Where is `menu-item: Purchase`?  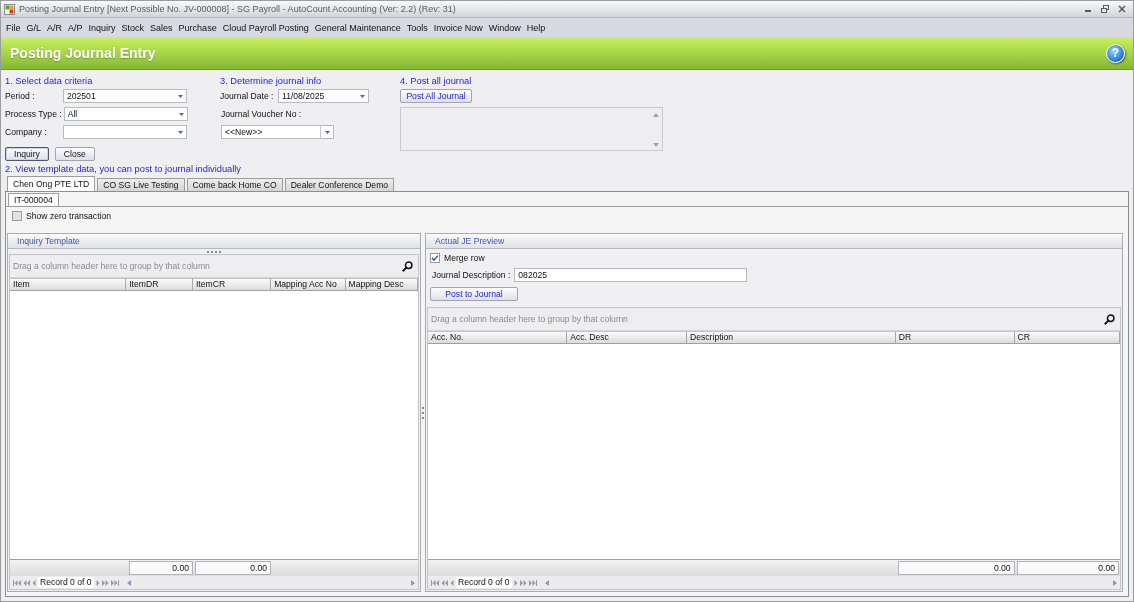 menu-item: Purchase is located at coordinates (197, 27).